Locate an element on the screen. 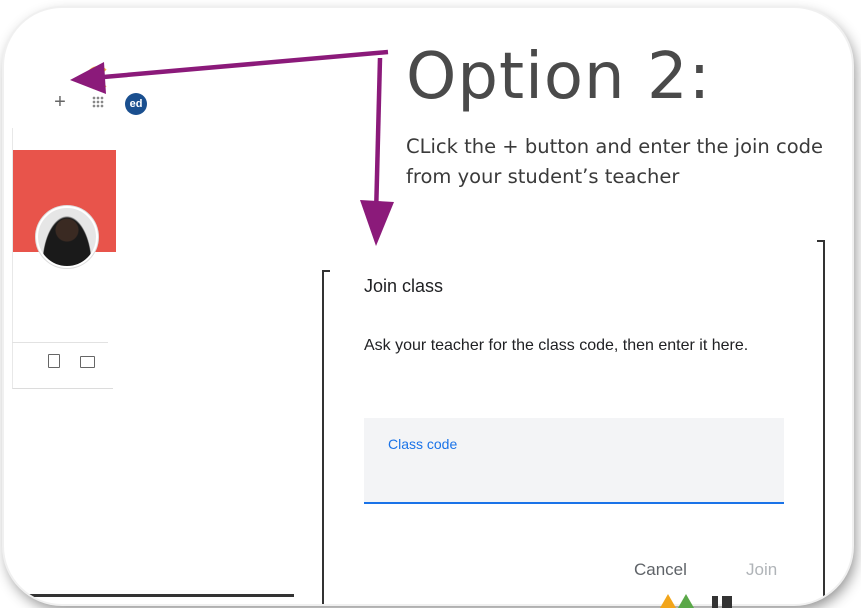 The image size is (861, 608). arrowhead-plus is located at coordinates (88, 78).